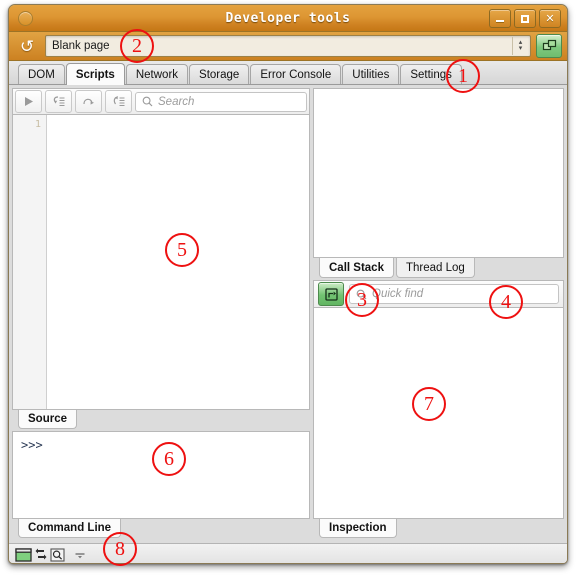 This screenshot has height=579, width=578. What do you see at coordinates (41, 555) in the screenshot?
I see `transfer-arrows-icon` at bounding box center [41, 555].